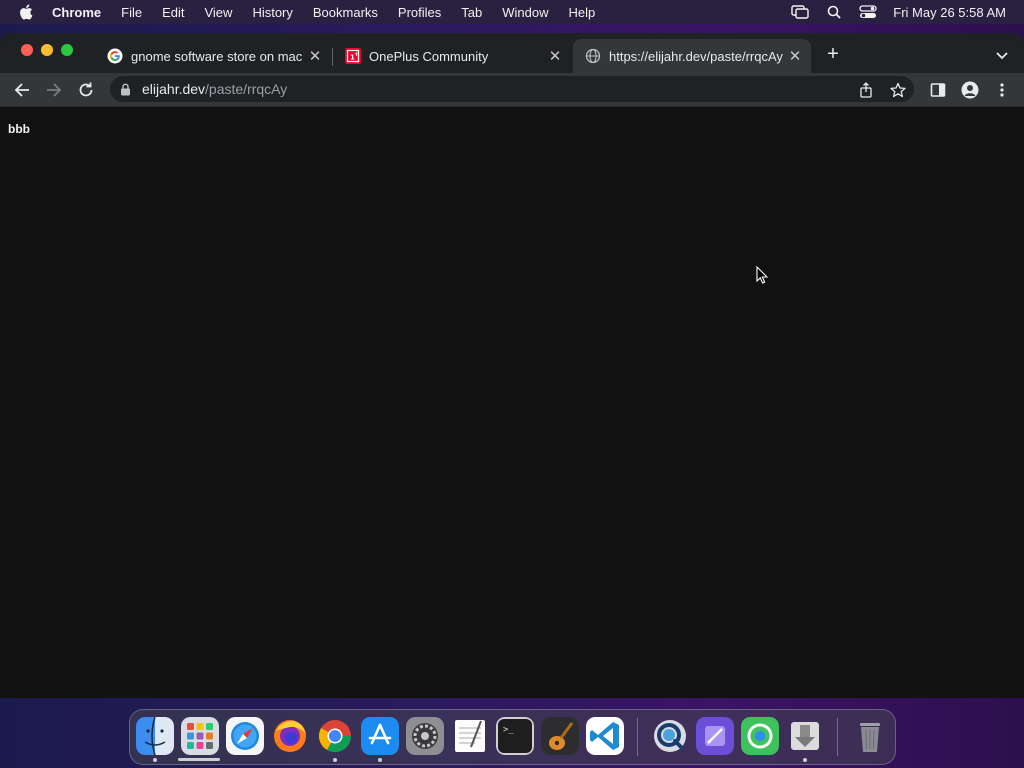  What do you see at coordinates (218, 12) in the screenshot?
I see `menu-view: View` at bounding box center [218, 12].